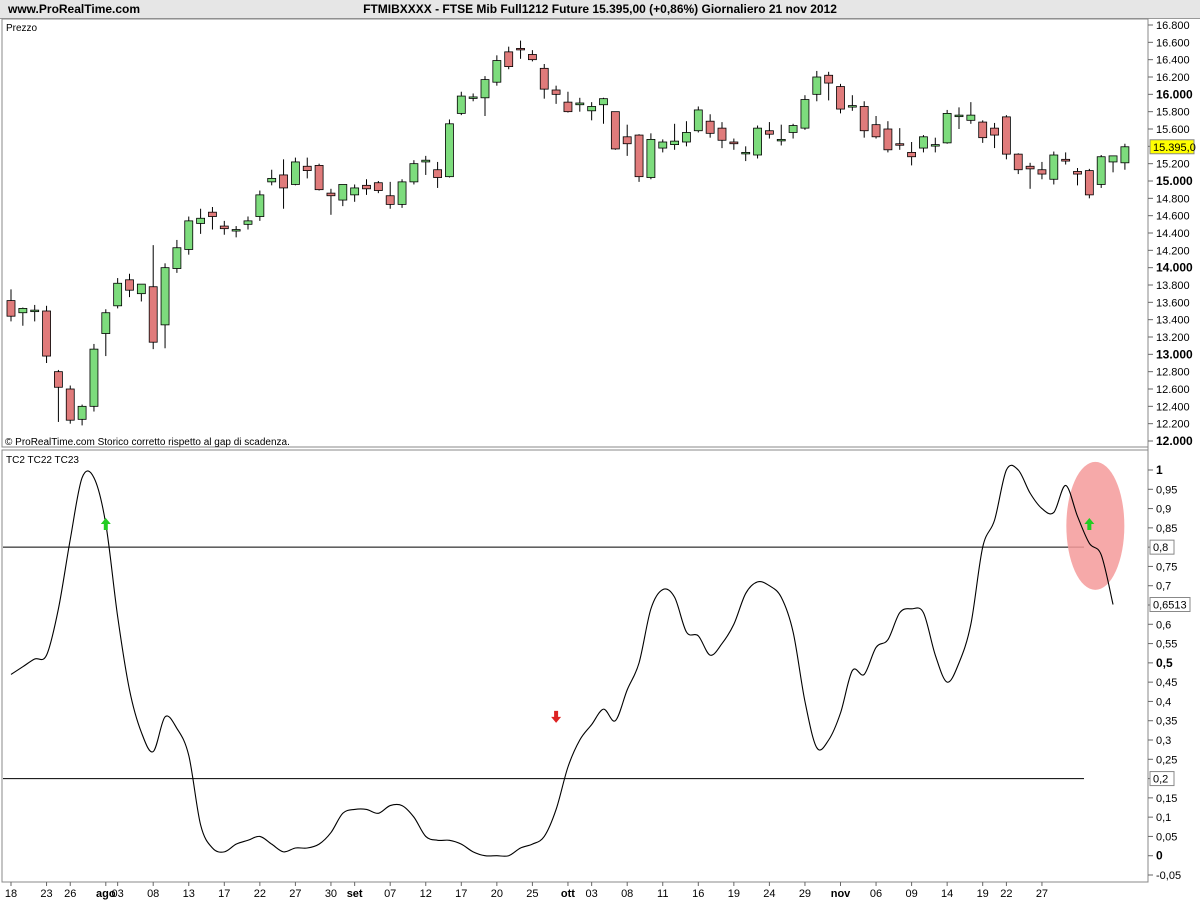 The width and height of the screenshot is (1200, 900). What do you see at coordinates (1174, 354) in the screenshot?
I see `price-tick-label: 13.000` at bounding box center [1174, 354].